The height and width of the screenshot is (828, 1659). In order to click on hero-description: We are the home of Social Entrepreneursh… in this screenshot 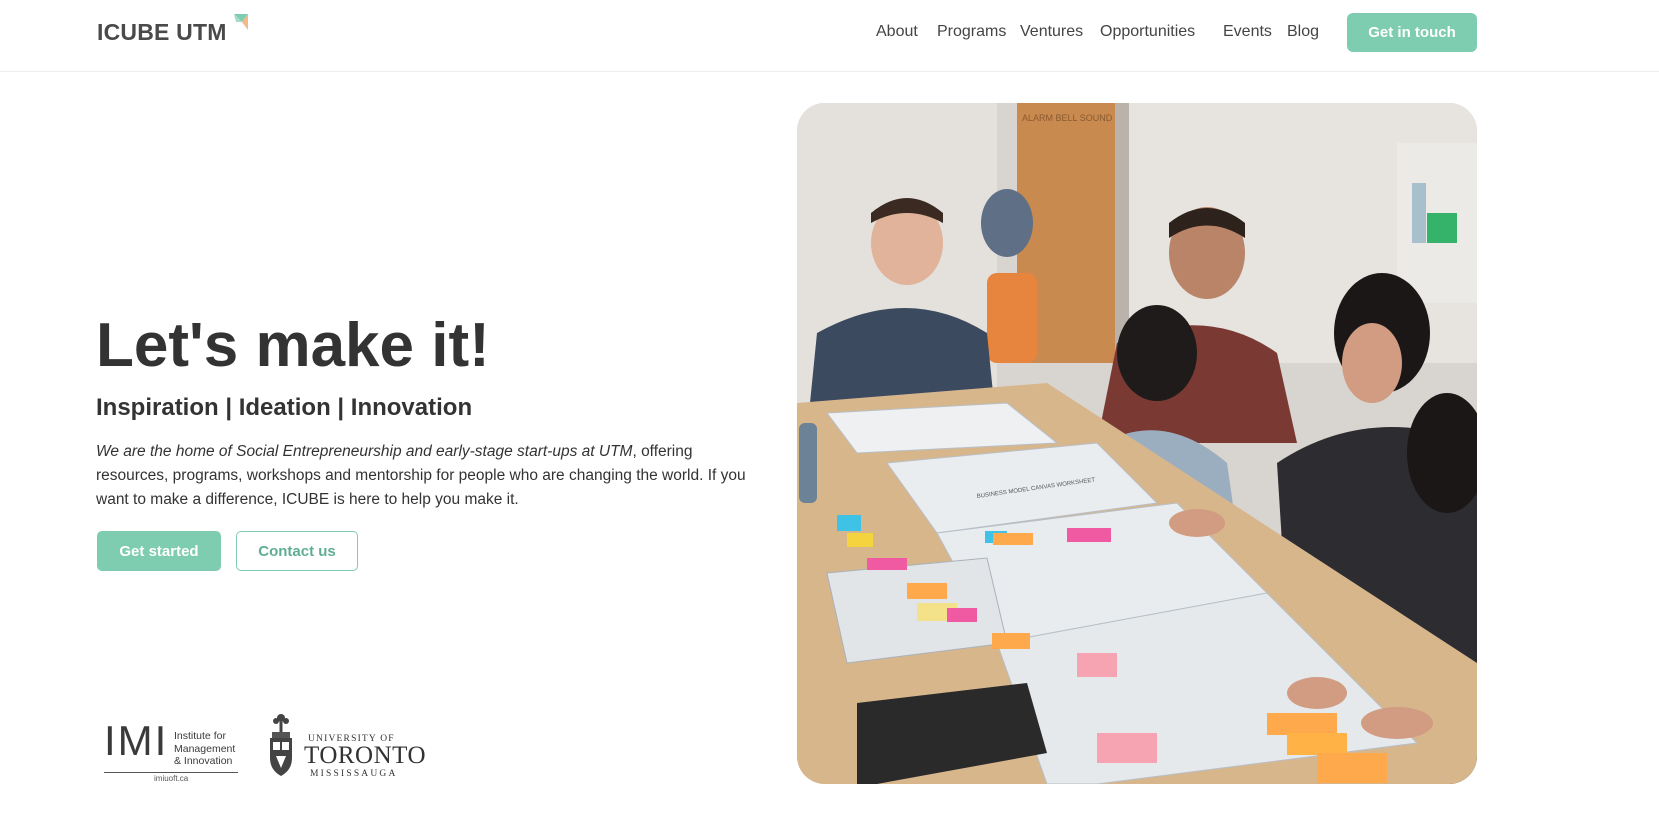, I will do `click(421, 476)`.